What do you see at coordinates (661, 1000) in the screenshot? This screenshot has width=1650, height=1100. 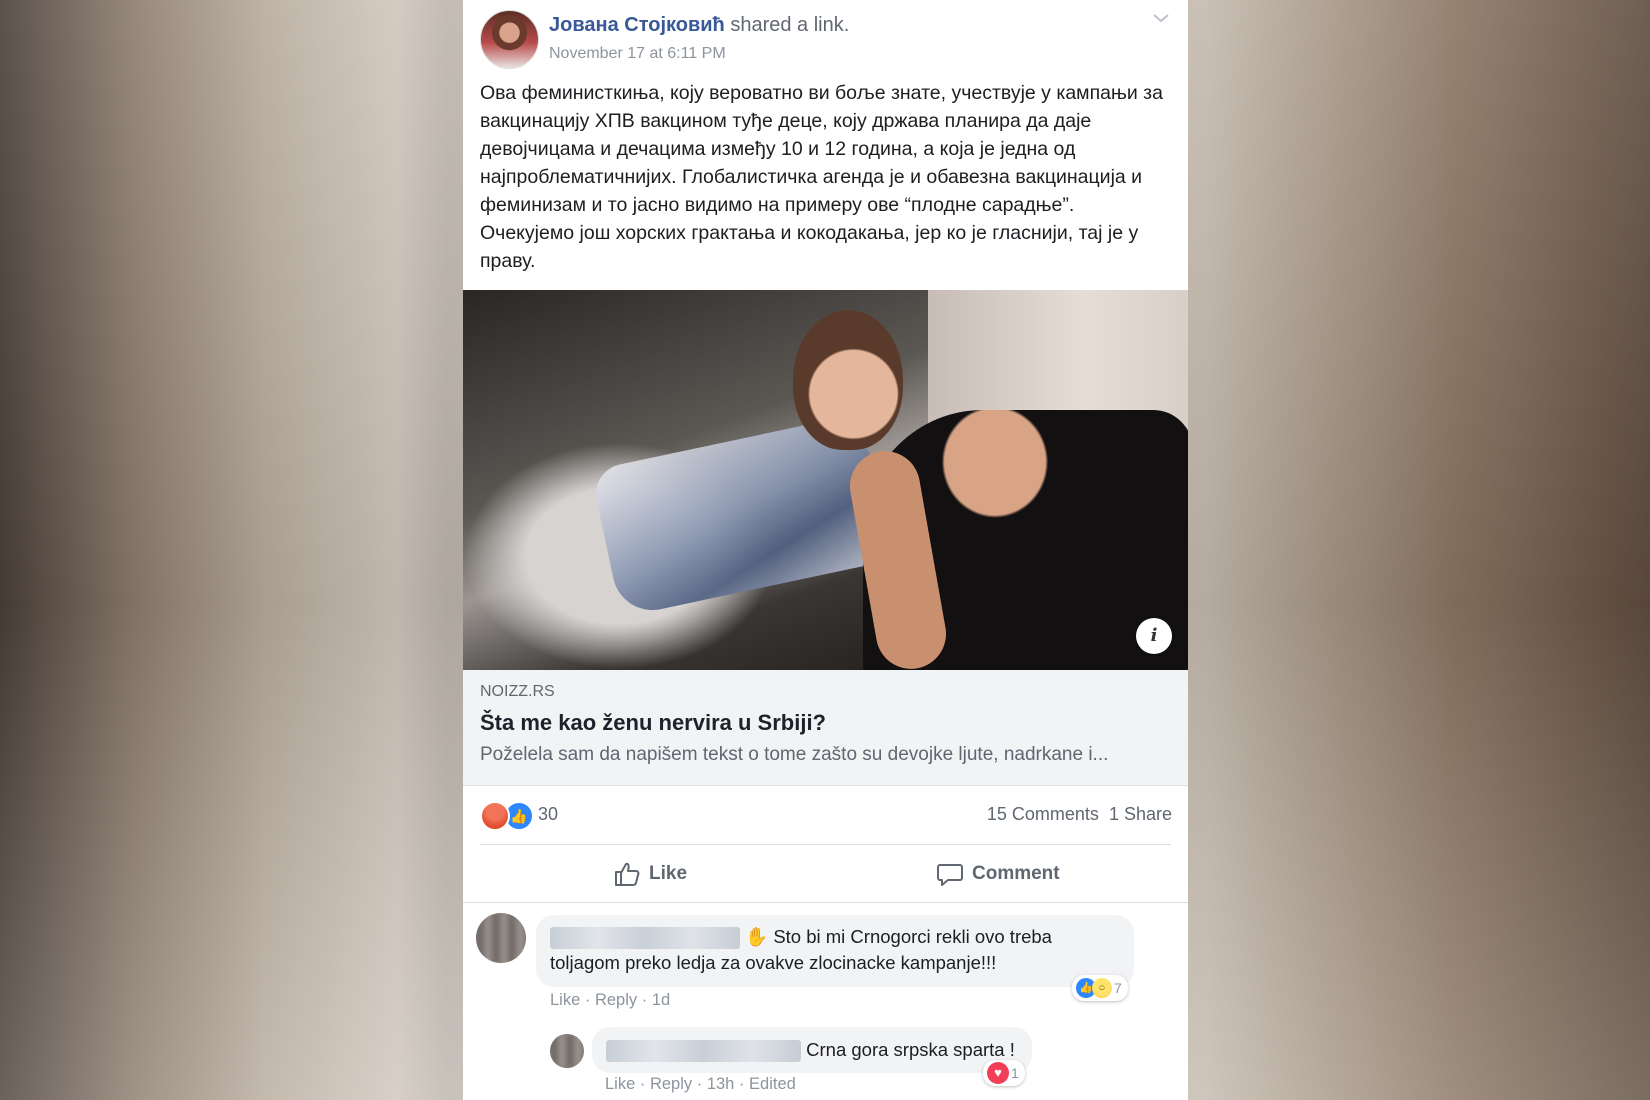 I see `comment-time: 1d` at bounding box center [661, 1000].